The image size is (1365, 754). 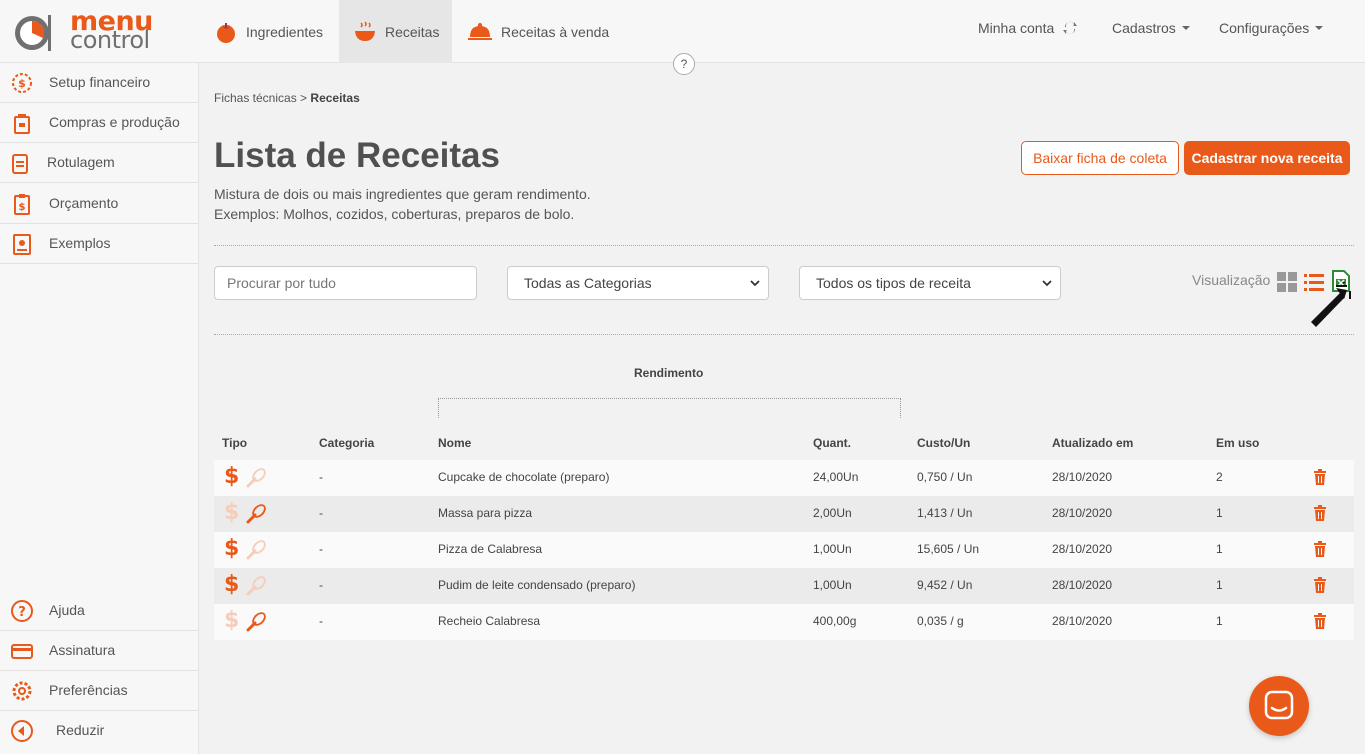 I want to click on view-label: Visualização, so click(x=1231, y=280).